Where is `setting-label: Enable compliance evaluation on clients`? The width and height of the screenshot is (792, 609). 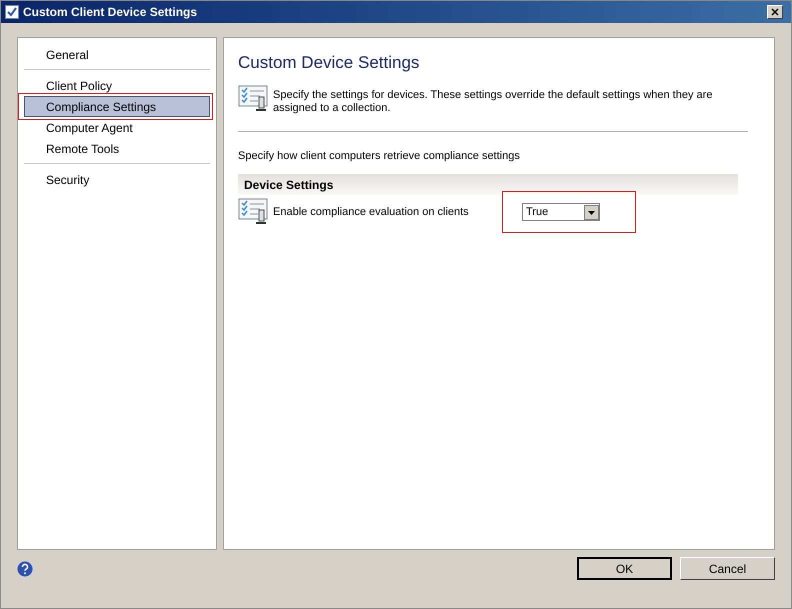 setting-label: Enable compliance evaluation on clients is located at coordinates (371, 212).